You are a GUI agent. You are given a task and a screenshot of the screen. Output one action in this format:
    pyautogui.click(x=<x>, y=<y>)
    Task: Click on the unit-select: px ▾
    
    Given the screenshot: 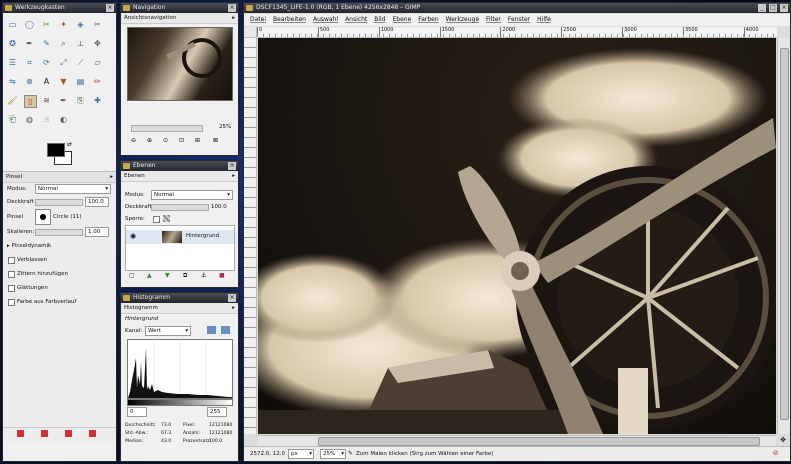 What is the action you would take?
    pyautogui.click(x=301, y=454)
    